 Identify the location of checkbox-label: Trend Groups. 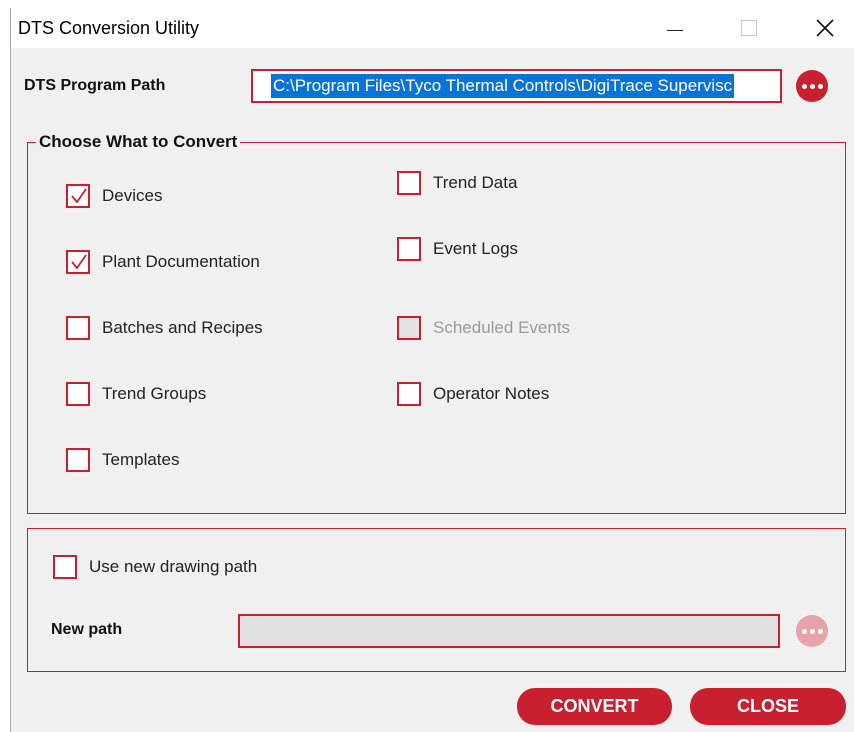
(154, 393).